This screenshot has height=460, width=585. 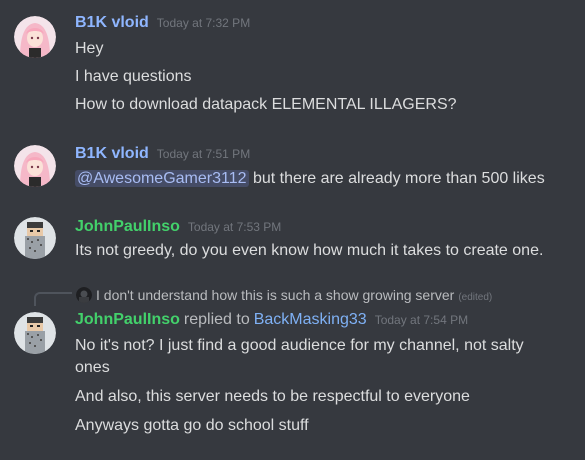 I want to click on timestamp: Today at 7:51 PM, so click(x=203, y=154).